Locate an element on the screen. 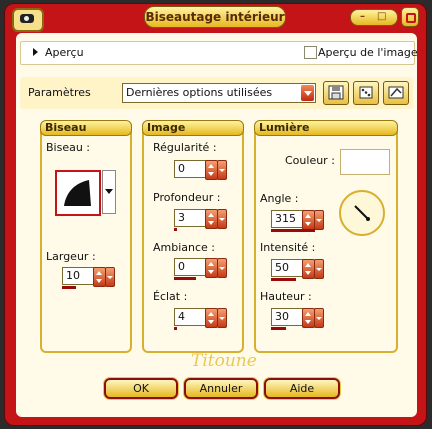 The image size is (432, 429). hauteur-spinner: 30 is located at coordinates (297, 319).